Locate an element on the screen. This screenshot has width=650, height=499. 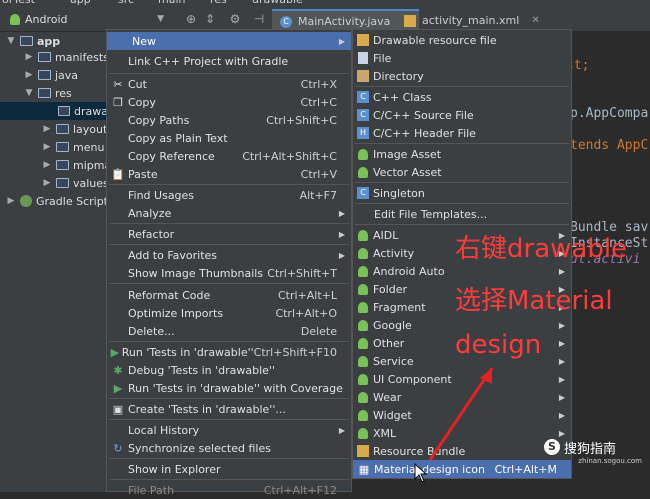
sync-icon: ↻ is located at coordinates (118, 448).